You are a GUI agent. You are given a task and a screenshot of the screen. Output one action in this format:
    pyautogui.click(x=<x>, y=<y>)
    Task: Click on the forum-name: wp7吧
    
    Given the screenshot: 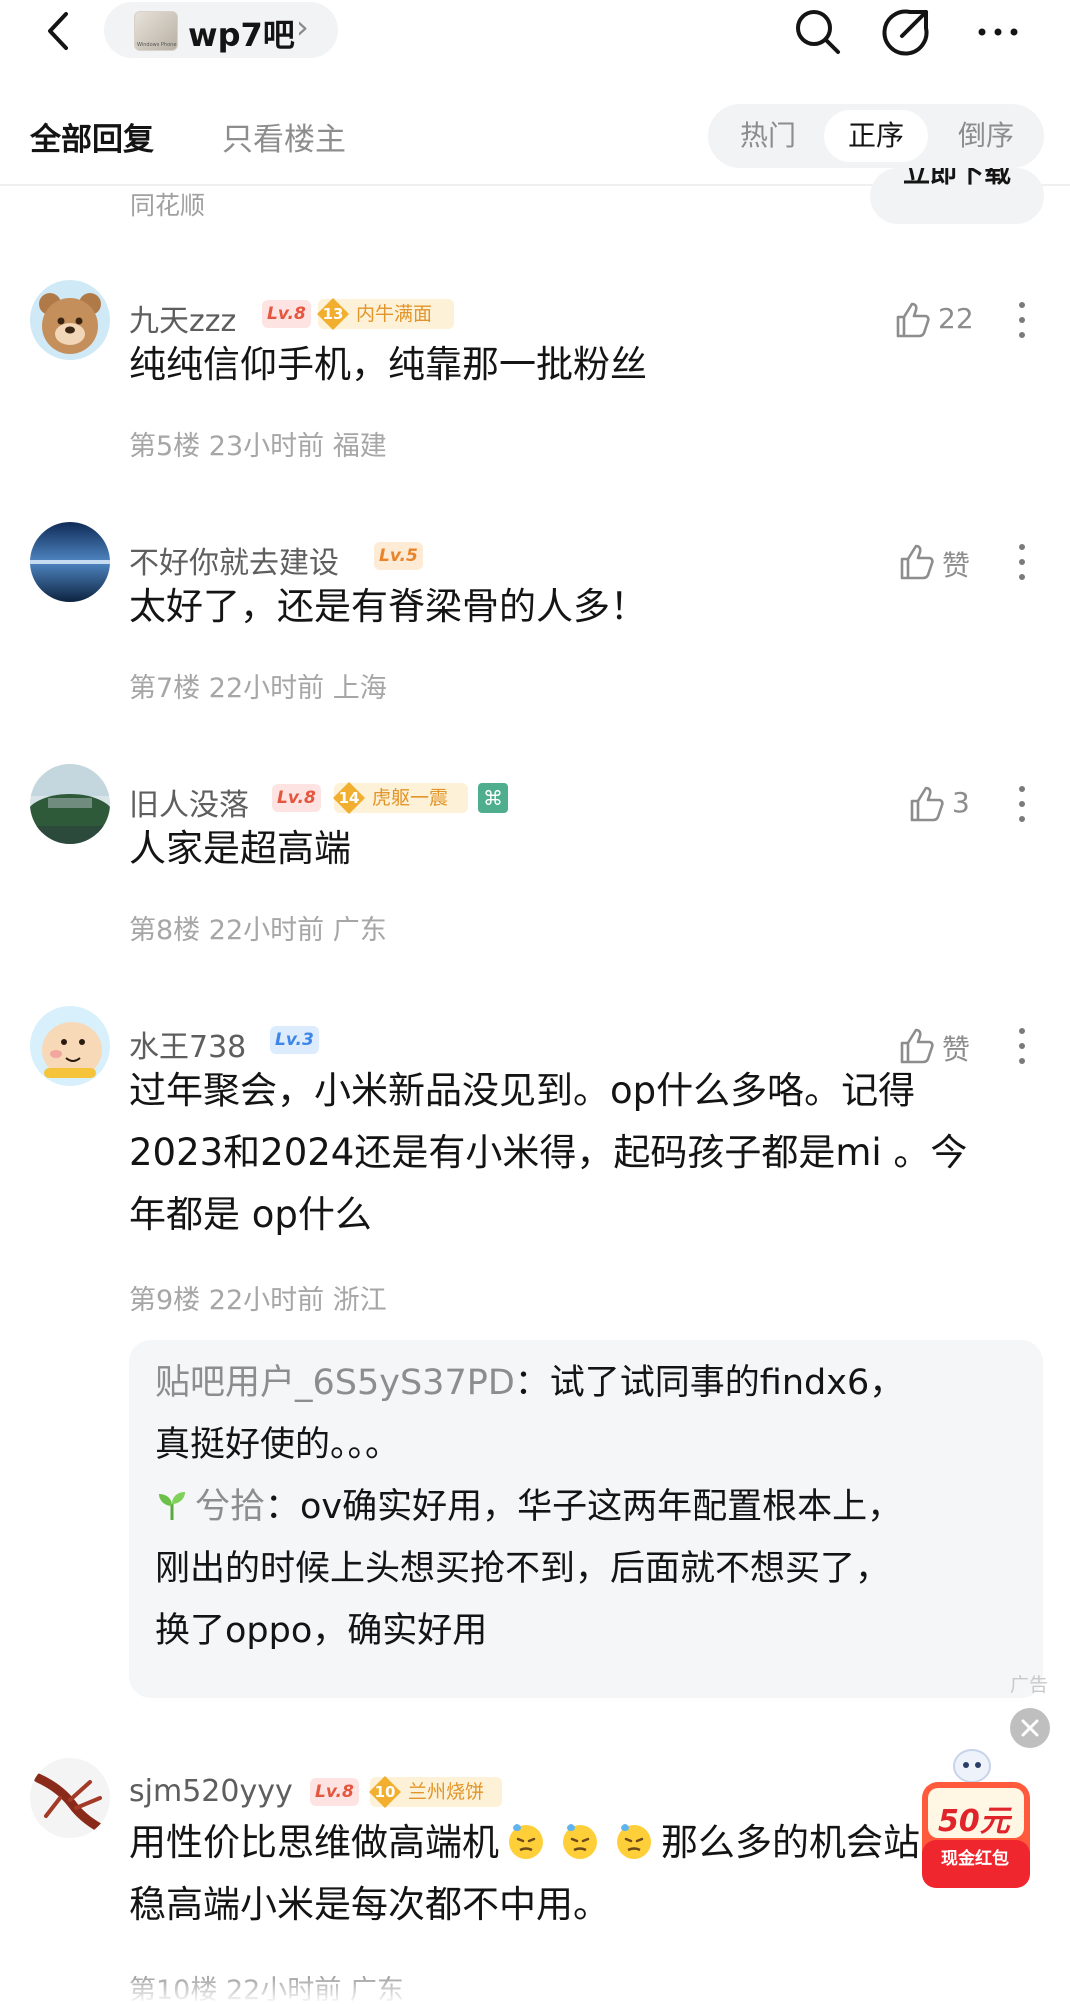 What is the action you would take?
    pyautogui.click(x=241, y=35)
    